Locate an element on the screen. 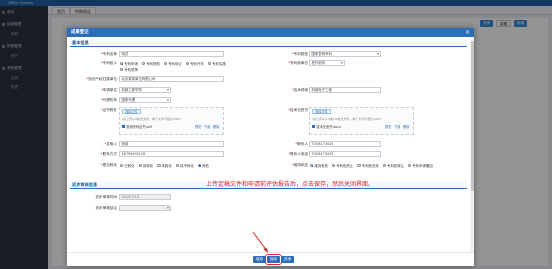 The image size is (552, 269). contact-phone-input: TG06173415 is located at coordinates (345, 154).